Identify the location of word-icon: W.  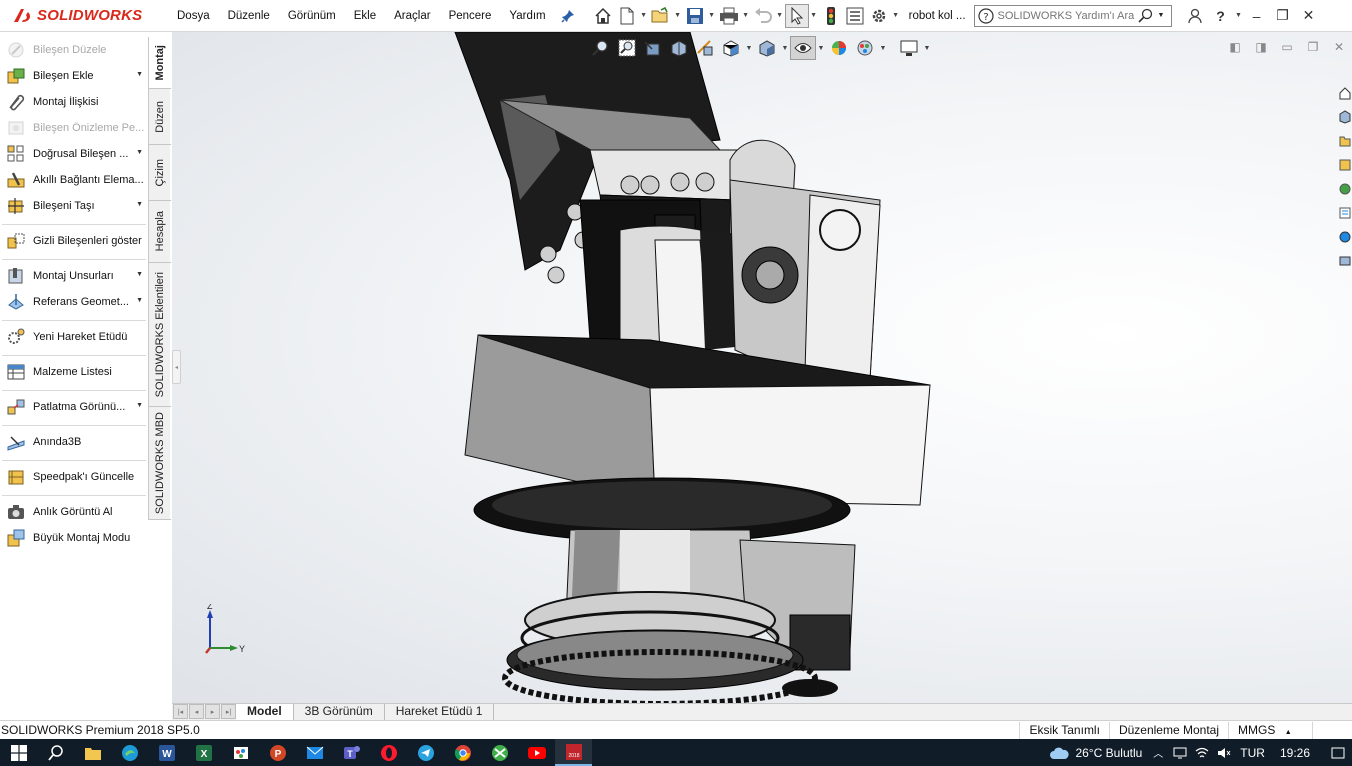
(166, 752).